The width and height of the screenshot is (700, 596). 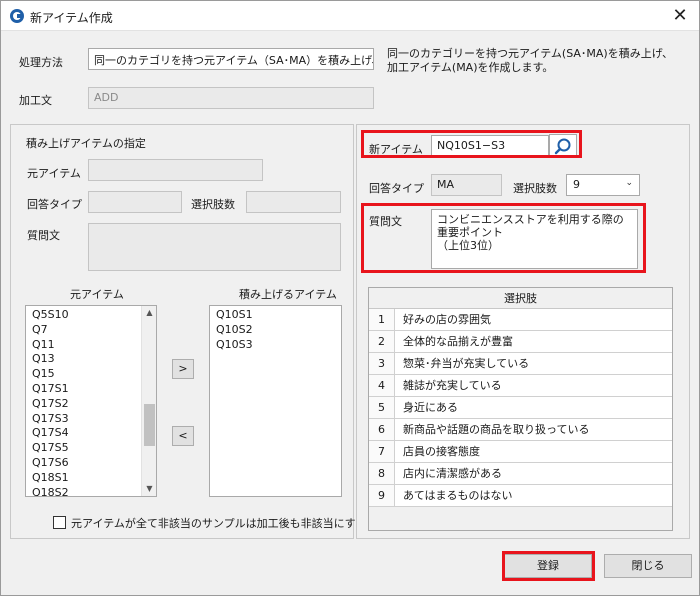 What do you see at coordinates (91, 463) in the screenshot?
I see `source-list-item: Q17S6` at bounding box center [91, 463].